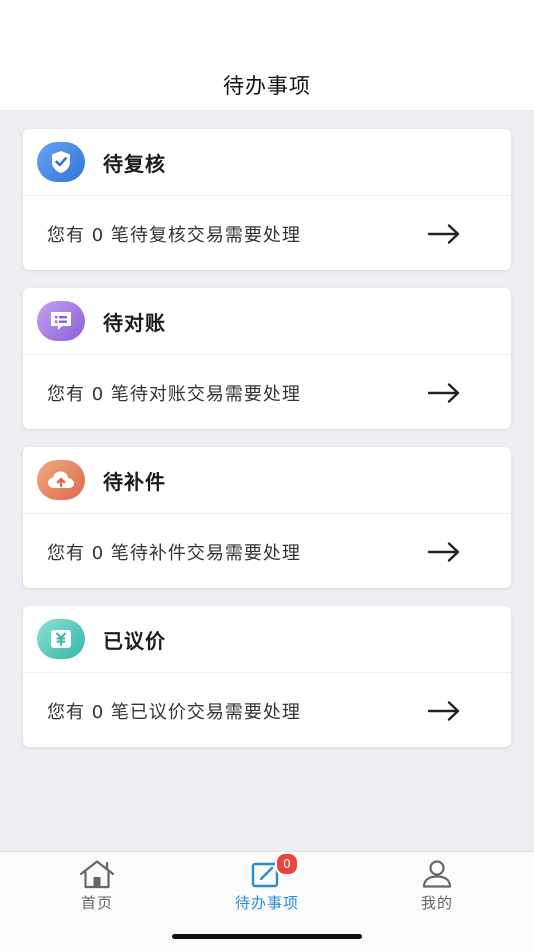  Describe the element at coordinates (96, 903) in the screenshot. I see `tab-label: 首页` at that location.